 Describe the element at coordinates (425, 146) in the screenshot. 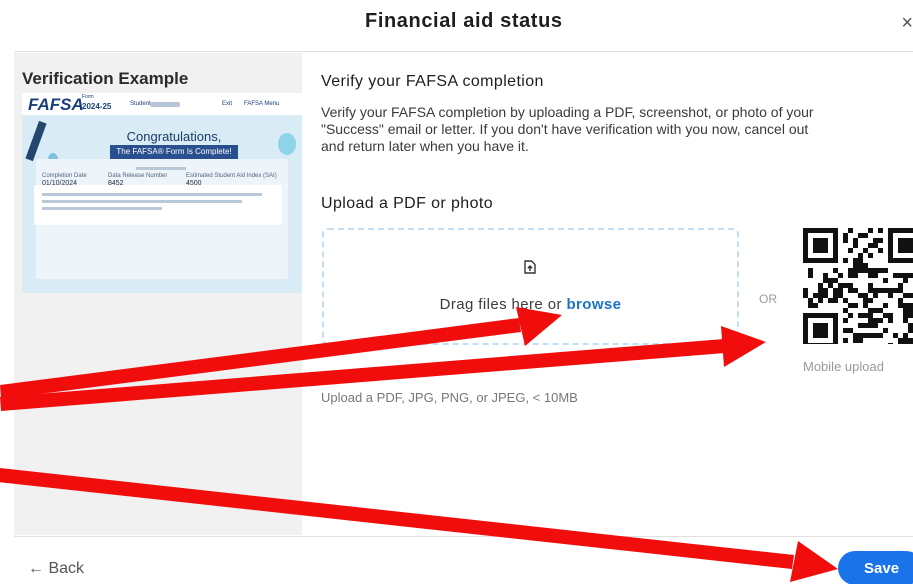

I see `description-line: and return later when you have it.` at that location.